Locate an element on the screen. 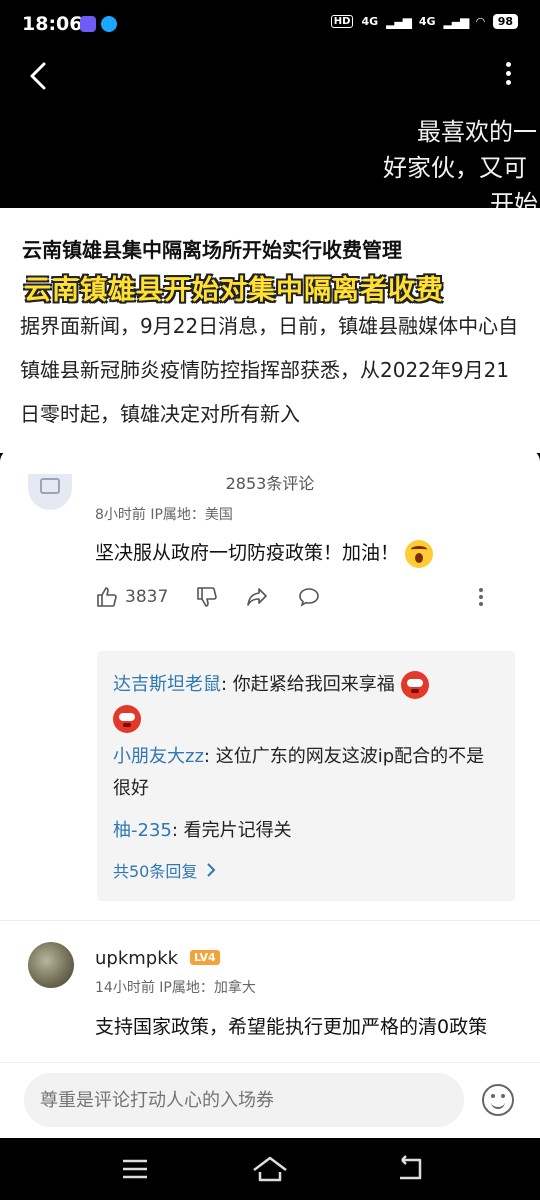  share-button is located at coordinates (257, 597).